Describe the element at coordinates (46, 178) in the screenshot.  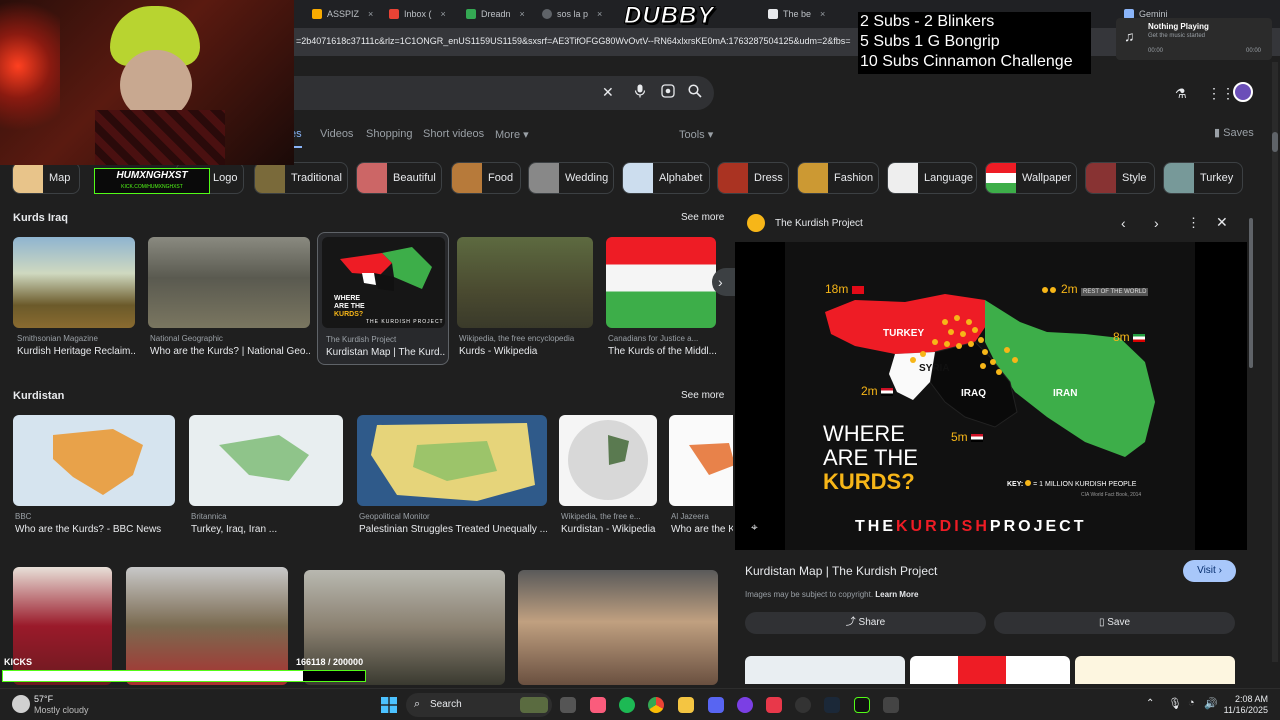
I see `chip-map: Map` at that location.